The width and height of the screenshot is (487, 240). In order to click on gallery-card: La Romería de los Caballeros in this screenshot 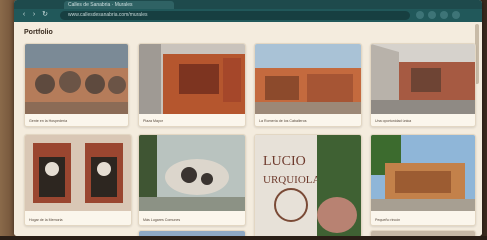, I will do `click(308, 85)`.